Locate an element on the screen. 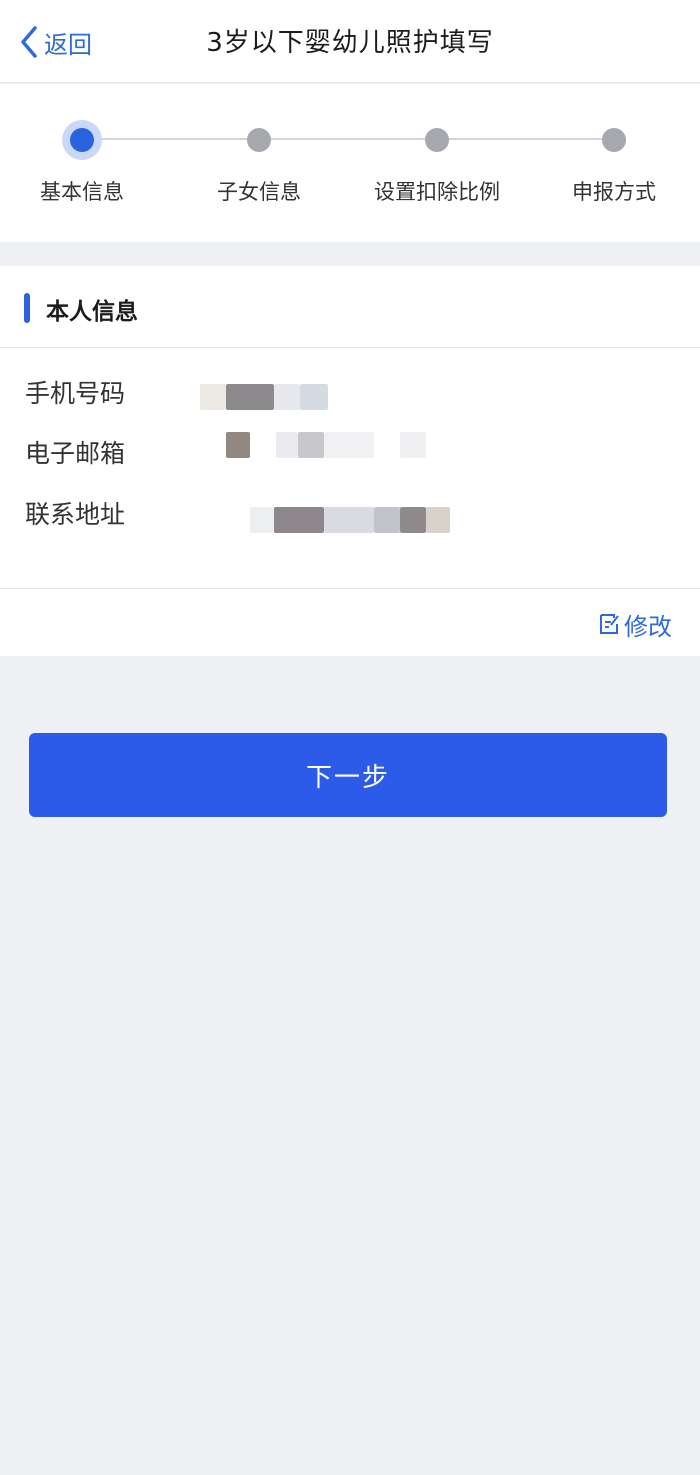 The height and width of the screenshot is (1475, 700). step-basic-info: 基本信息 is located at coordinates (91, 163).